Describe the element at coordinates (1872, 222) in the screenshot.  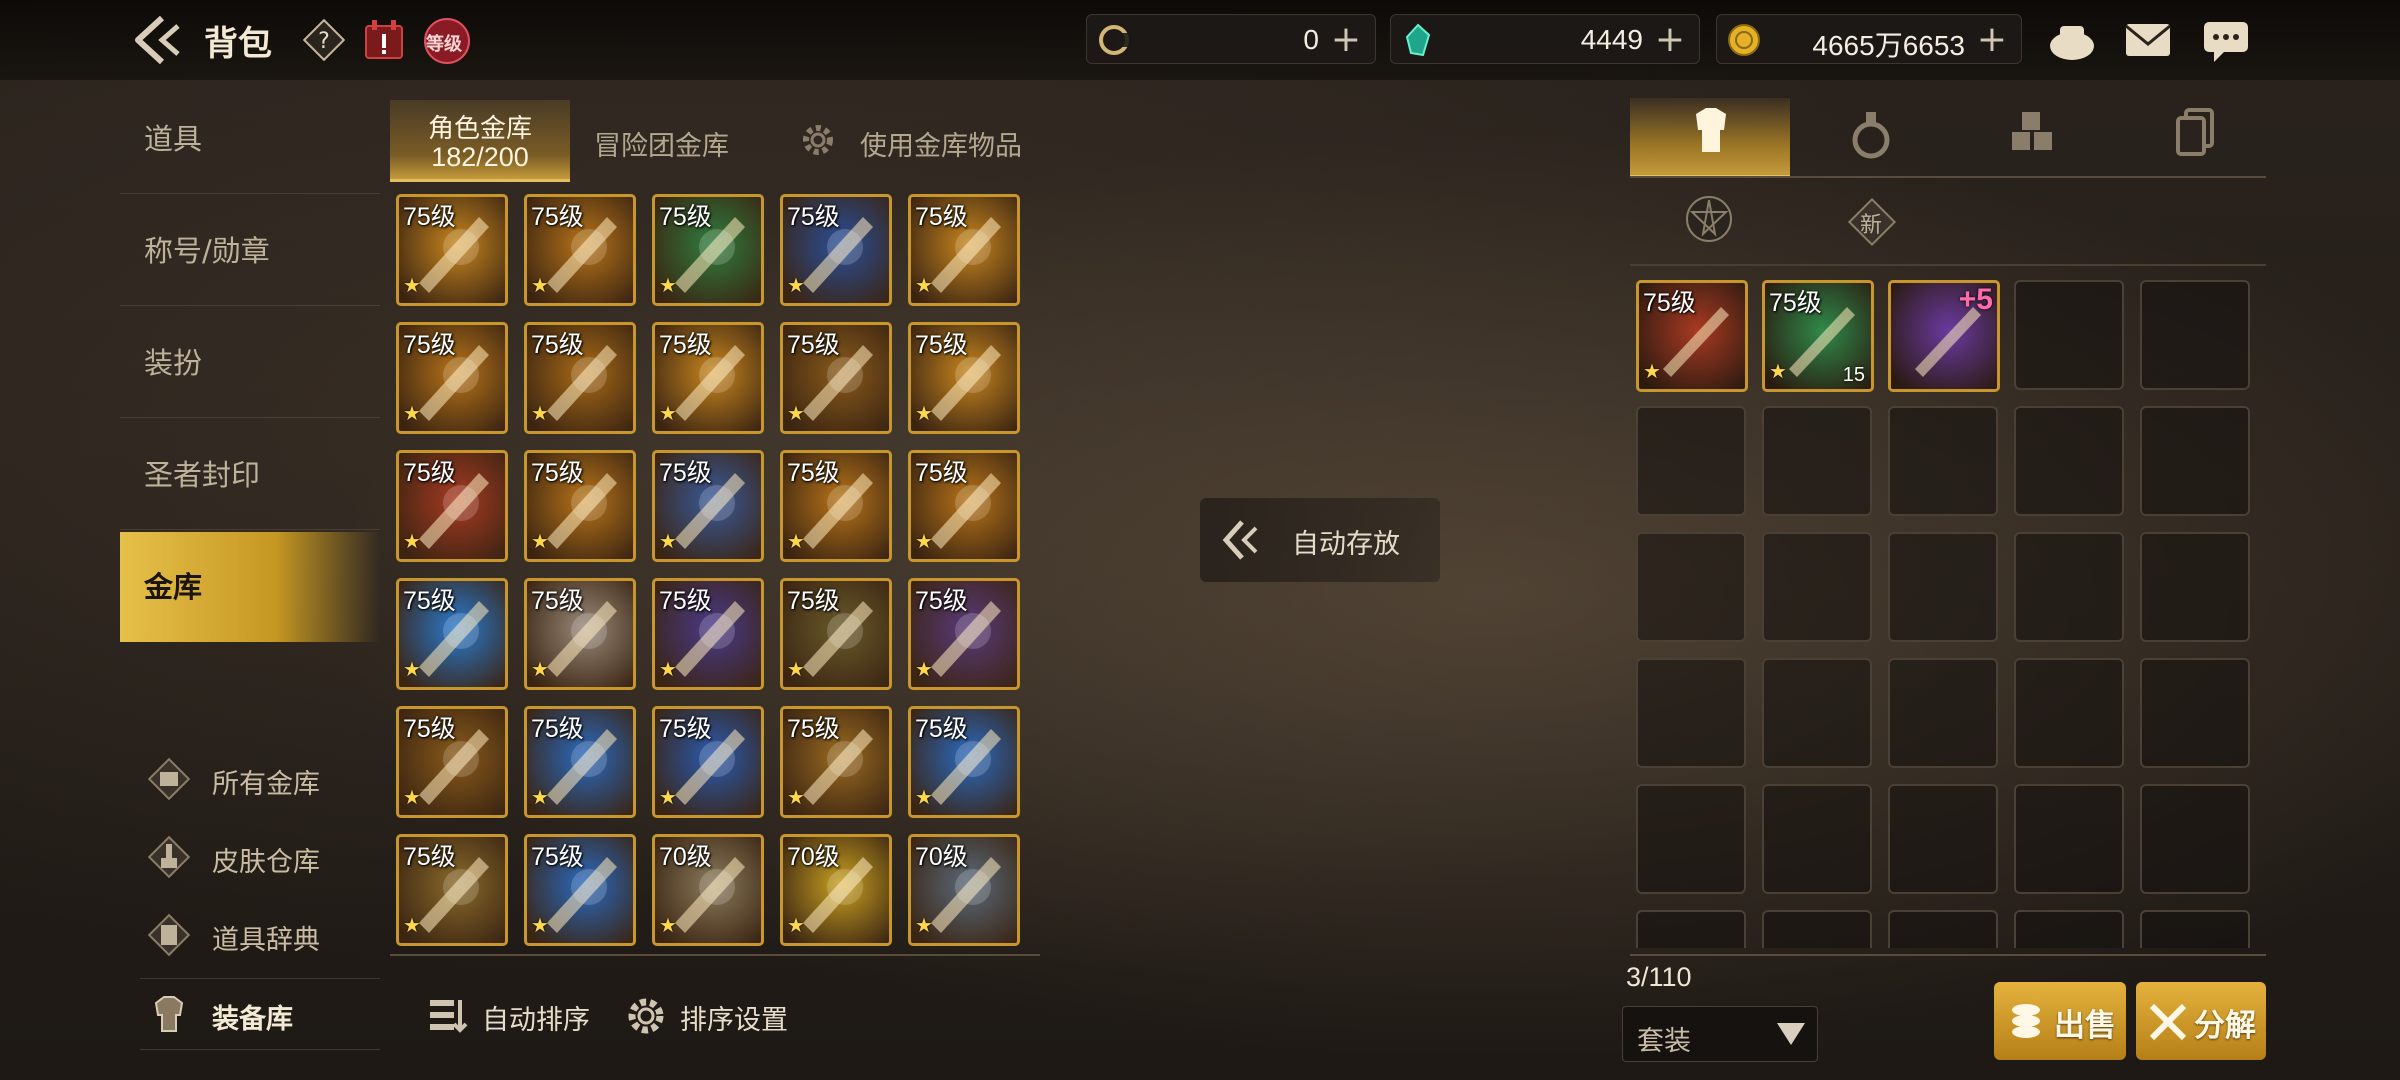
I see `new-items-filter: 新` at that location.